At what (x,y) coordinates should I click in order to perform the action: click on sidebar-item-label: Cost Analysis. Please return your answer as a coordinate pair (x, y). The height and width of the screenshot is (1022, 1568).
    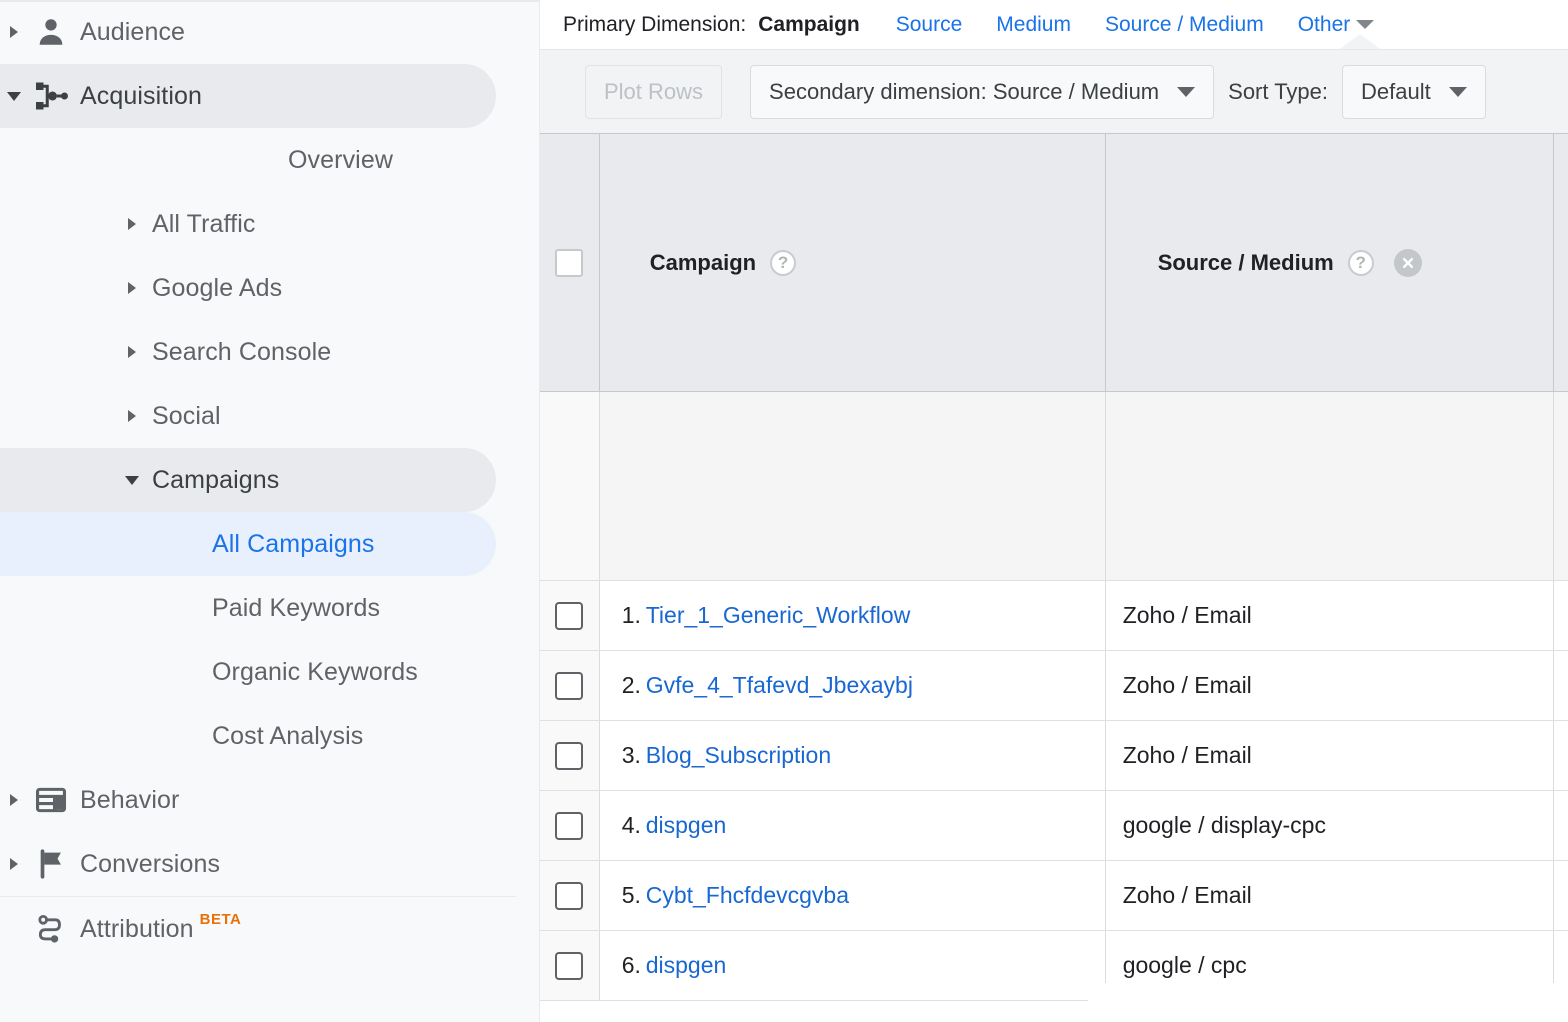
    Looking at the image, I should click on (288, 735).